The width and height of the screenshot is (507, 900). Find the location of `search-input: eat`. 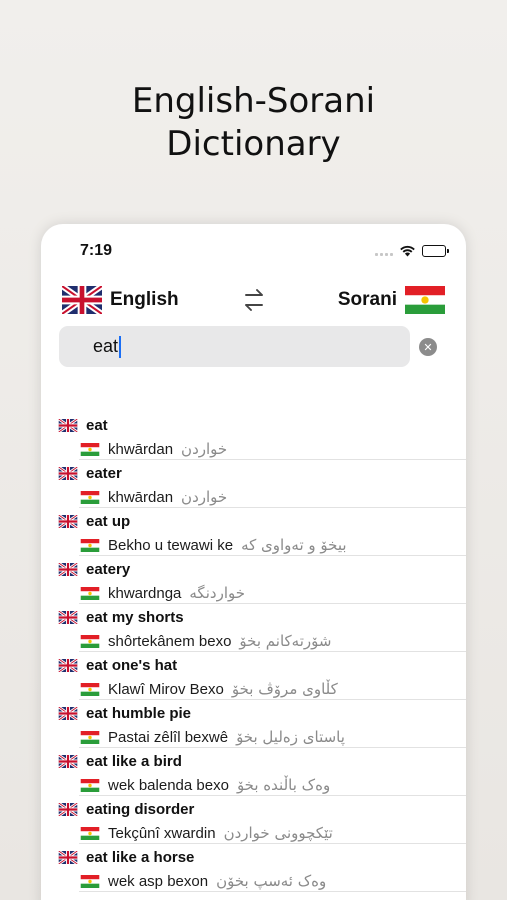

search-input: eat is located at coordinates (234, 346).